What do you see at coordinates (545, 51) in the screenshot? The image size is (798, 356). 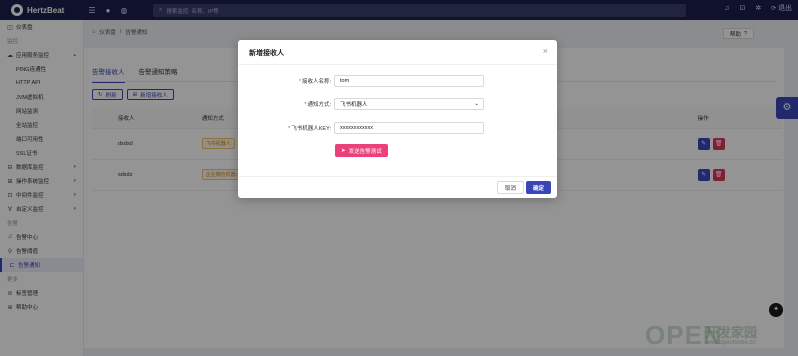 I see `close-icon: ×` at bounding box center [545, 51].